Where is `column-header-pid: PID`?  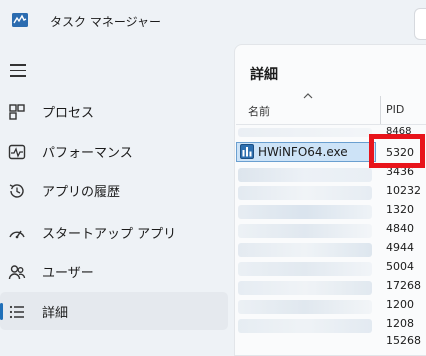
column-header-pid: PID is located at coordinates (395, 109).